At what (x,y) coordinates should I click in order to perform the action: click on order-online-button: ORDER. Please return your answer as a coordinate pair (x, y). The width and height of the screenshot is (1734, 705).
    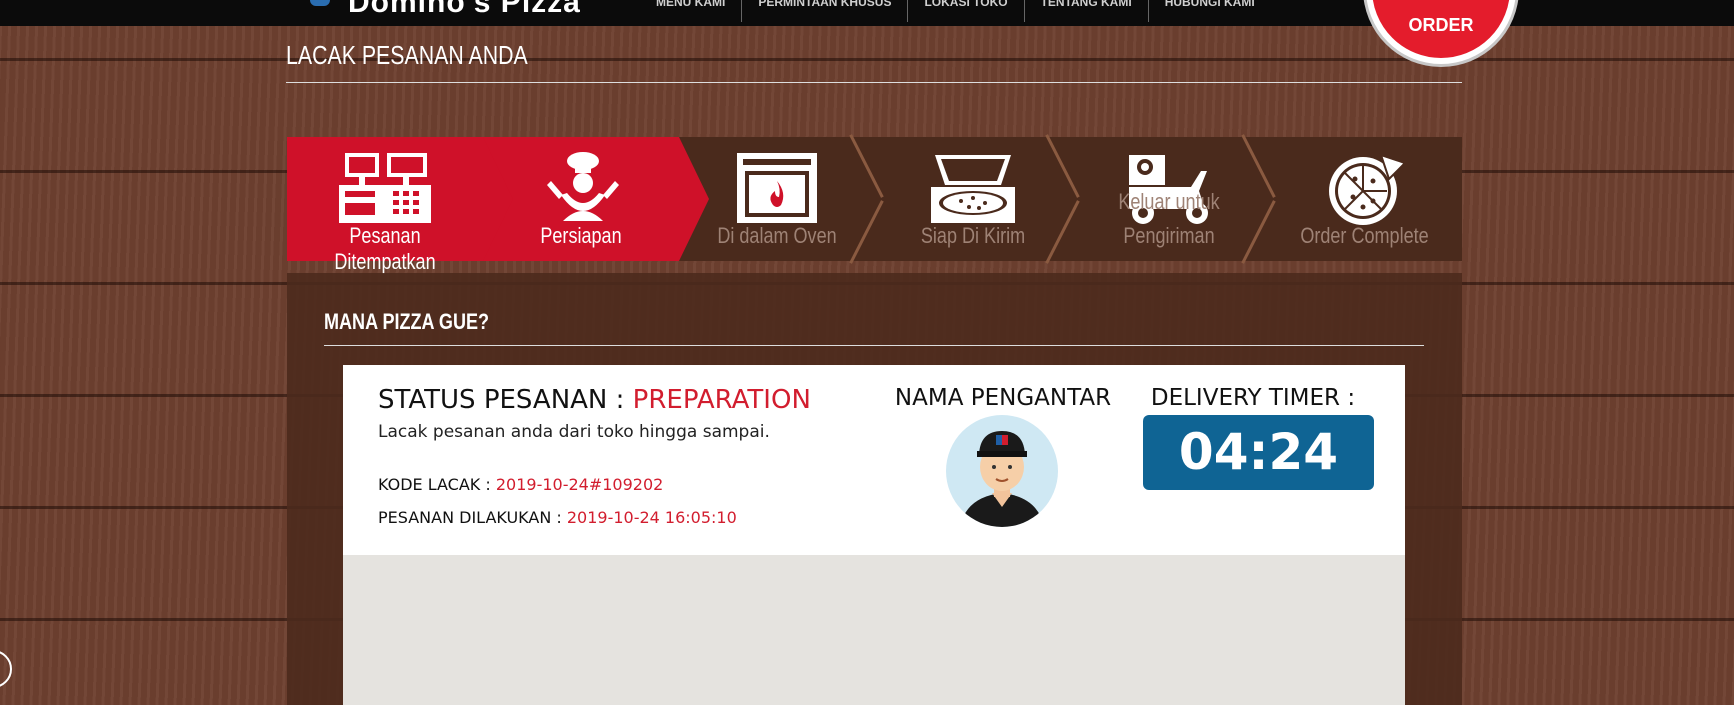
    Looking at the image, I should click on (1441, 32).